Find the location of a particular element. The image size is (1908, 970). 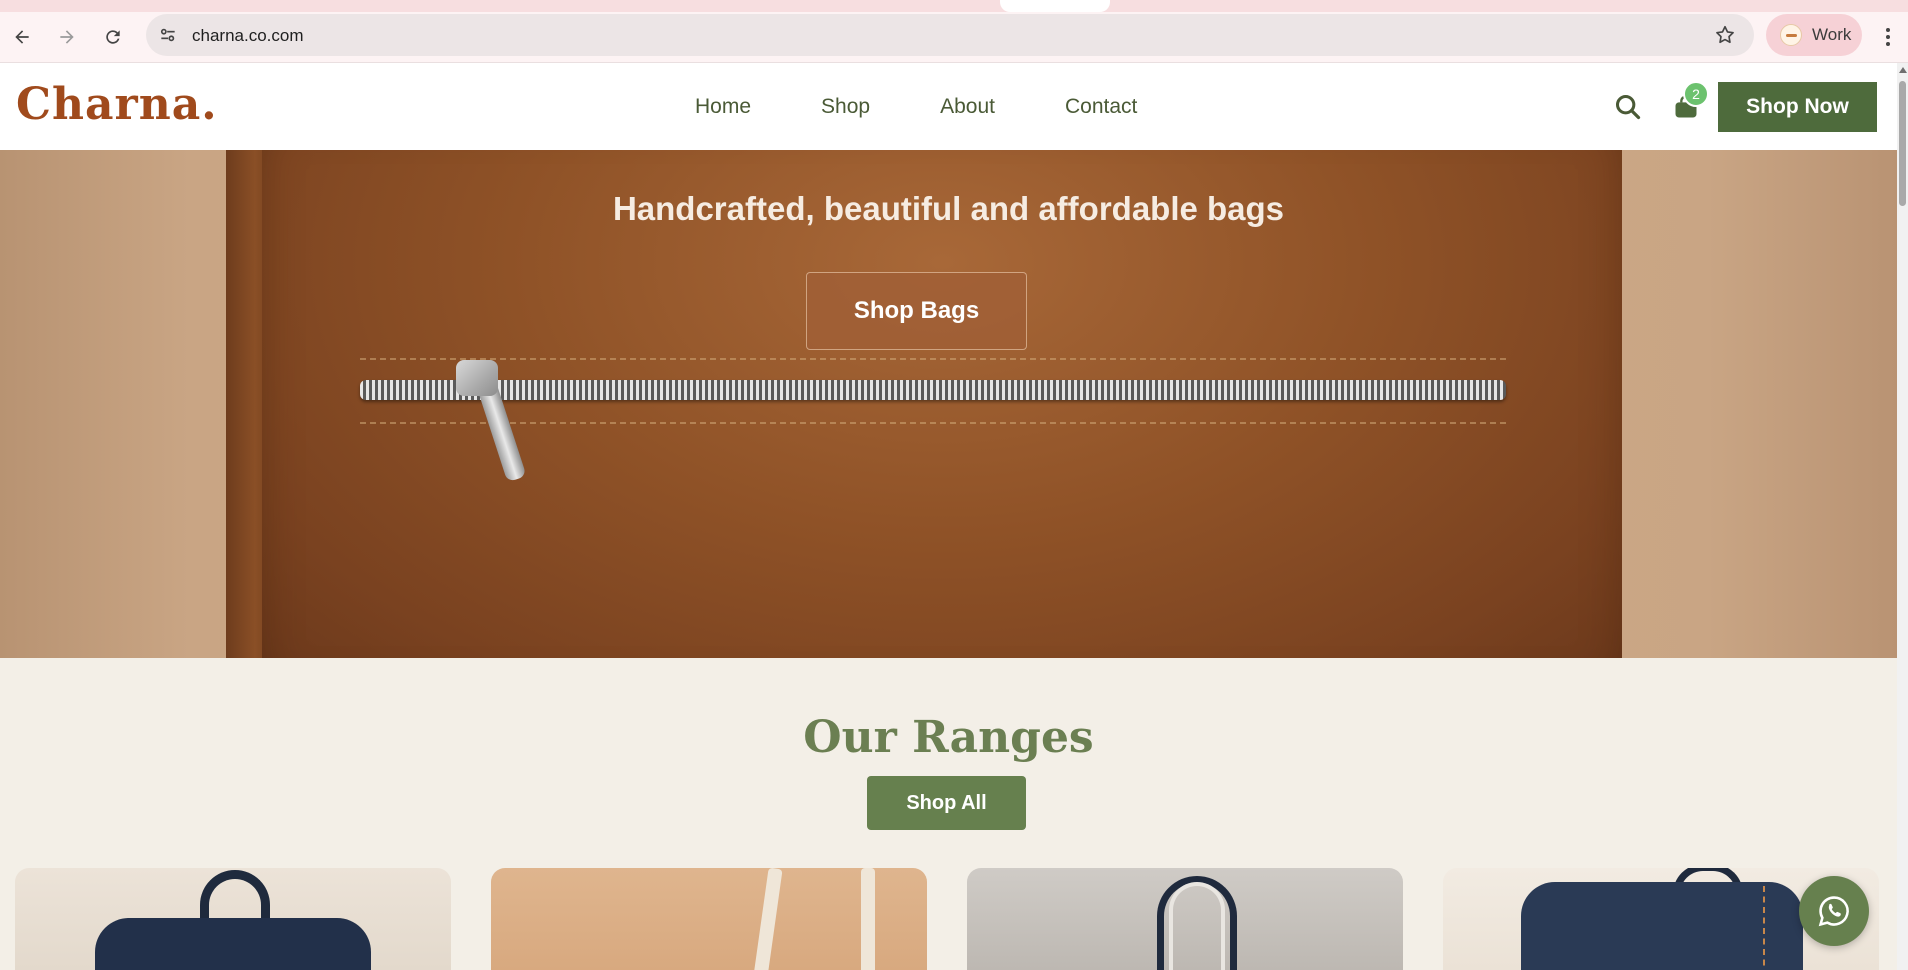

active-tab is located at coordinates (1055, 6).